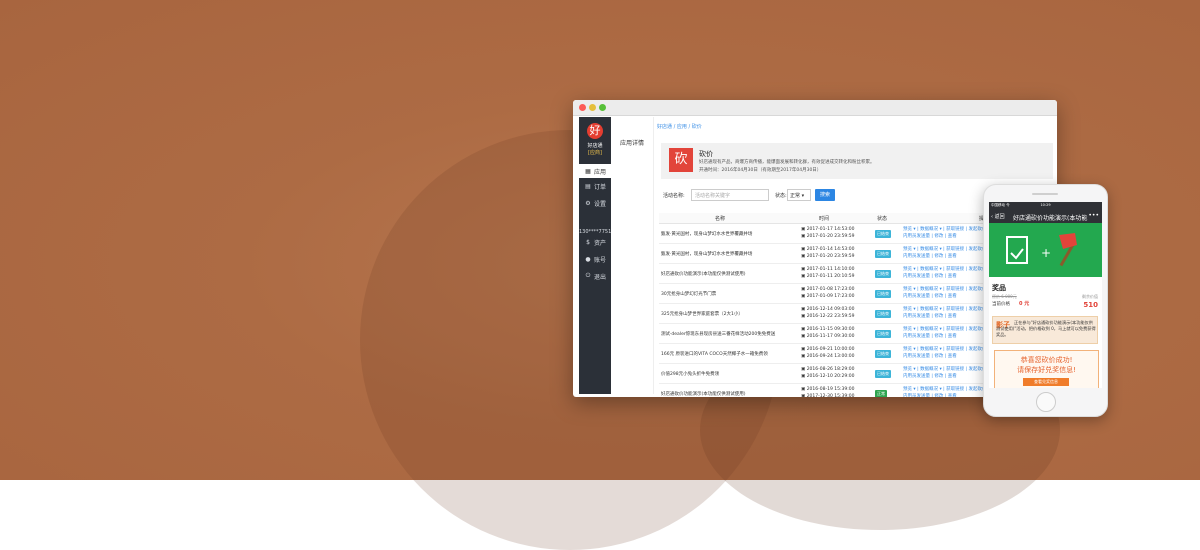 The image size is (1200, 550). I want to click on bargain-app-icon: 砍, so click(681, 160).